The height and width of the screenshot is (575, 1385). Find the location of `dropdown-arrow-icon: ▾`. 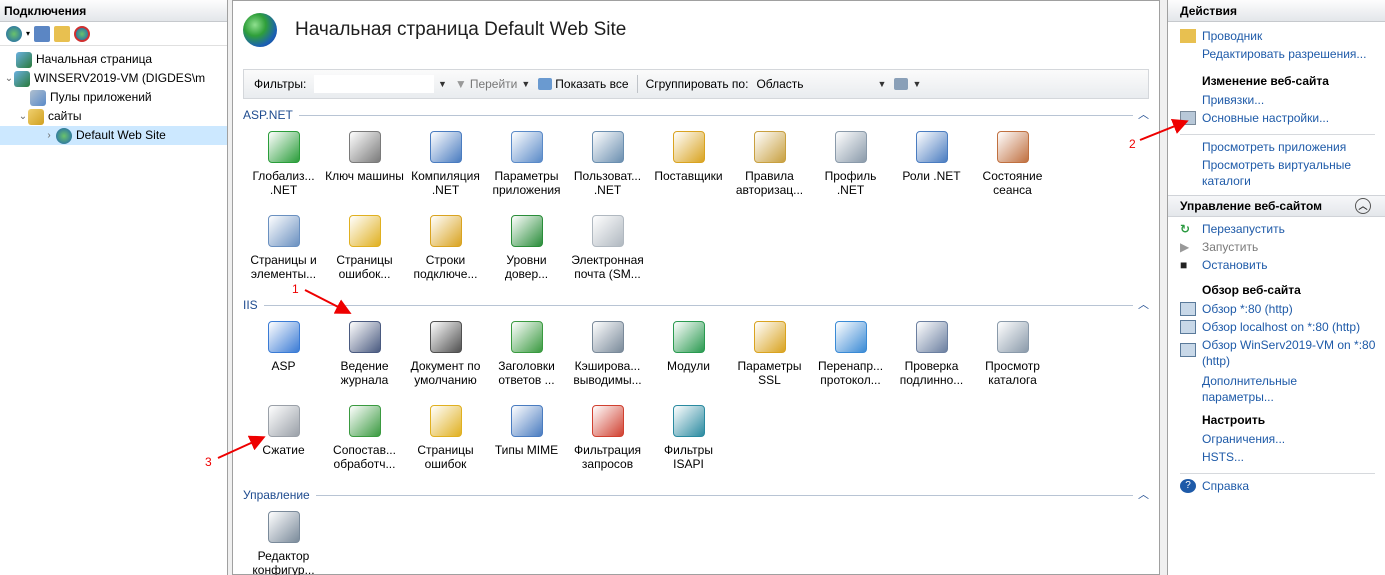

dropdown-arrow-icon: ▾ is located at coordinates (28, 33).